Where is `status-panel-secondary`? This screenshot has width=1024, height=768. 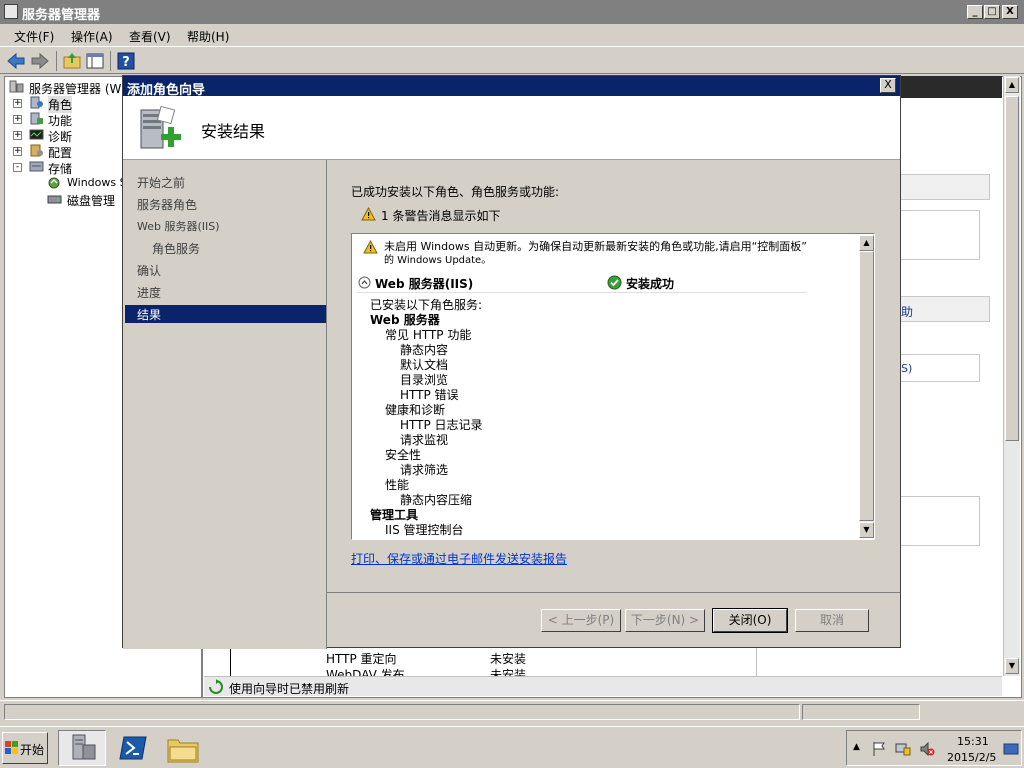
status-panel-secondary is located at coordinates (861, 712).